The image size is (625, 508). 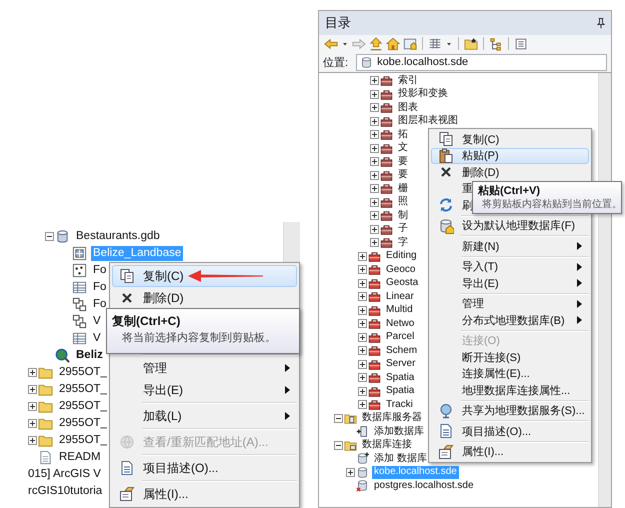 I want to click on tree-item: 拓, so click(x=403, y=134).